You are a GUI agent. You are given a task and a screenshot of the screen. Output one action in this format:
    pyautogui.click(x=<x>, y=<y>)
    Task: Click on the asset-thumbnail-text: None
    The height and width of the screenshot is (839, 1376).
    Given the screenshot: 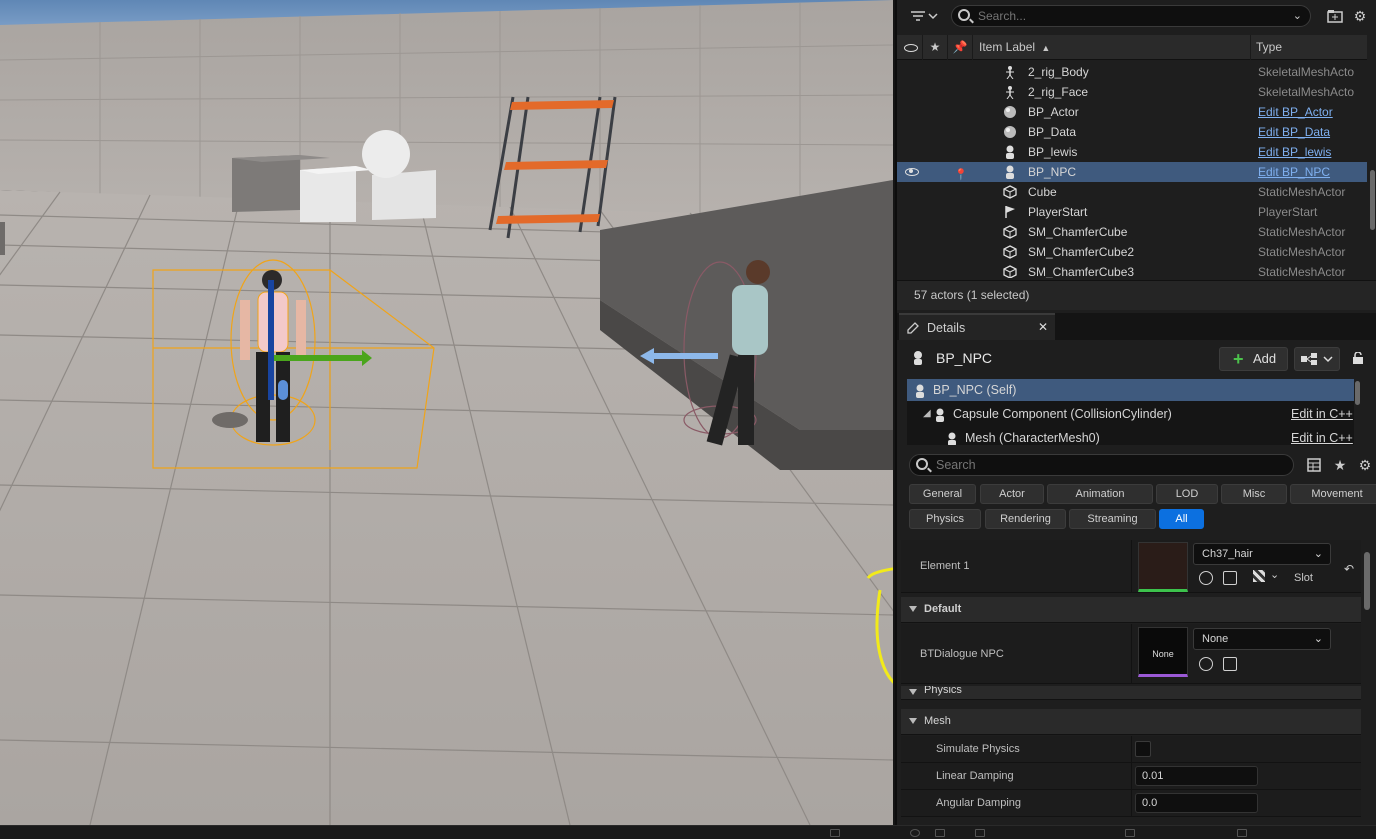 What is the action you would take?
    pyautogui.click(x=1163, y=654)
    